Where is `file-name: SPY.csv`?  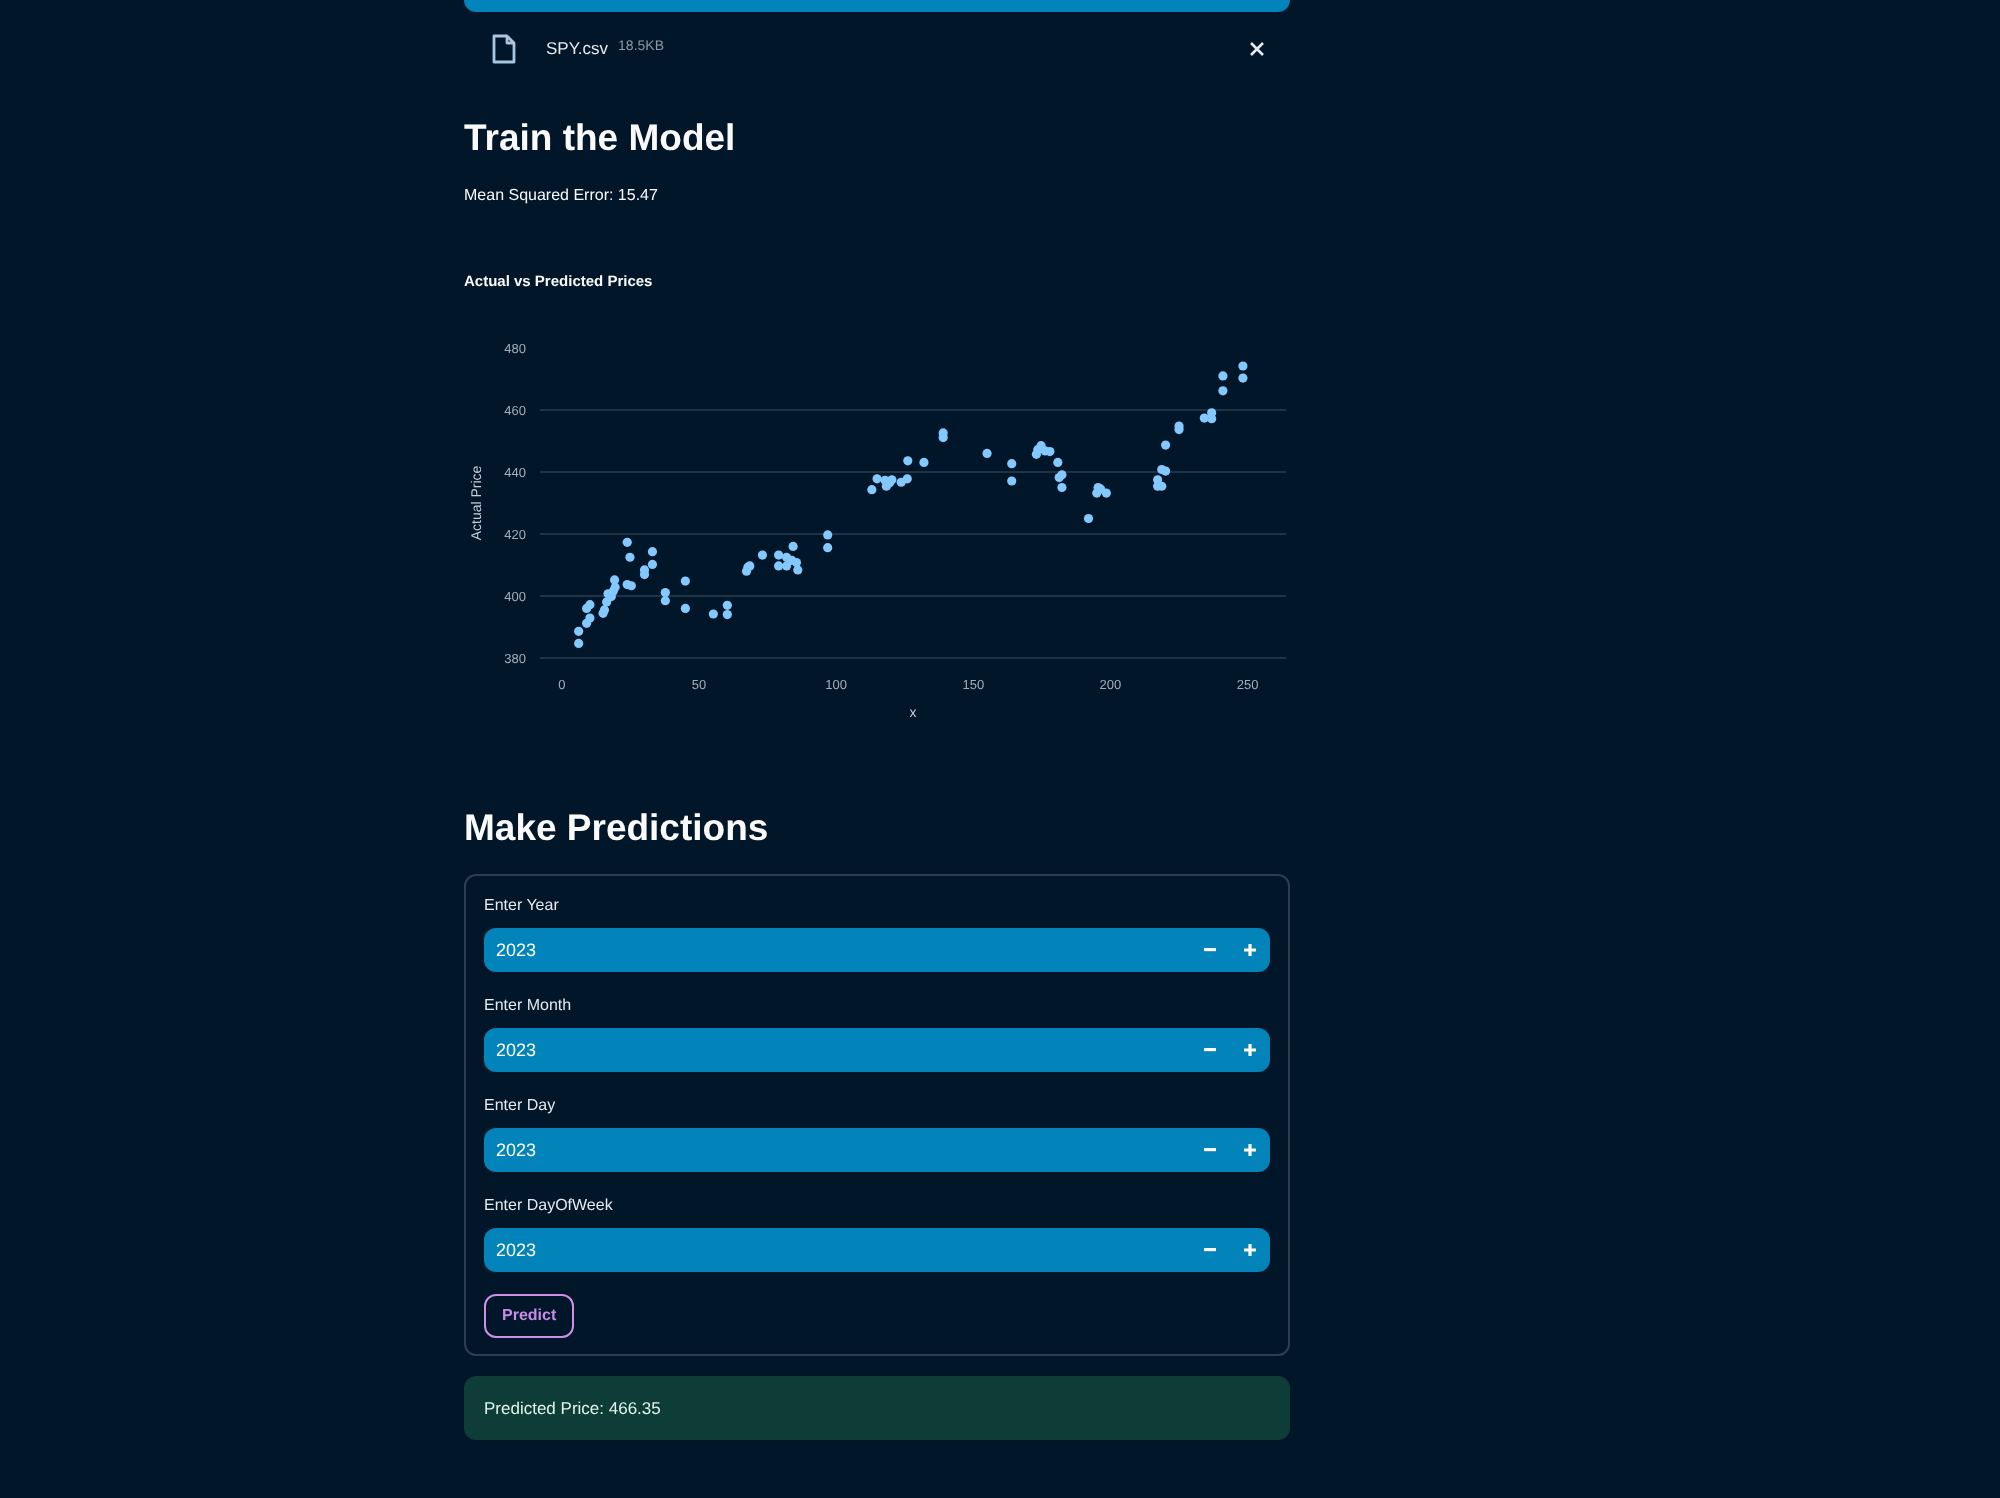
file-name: SPY.csv is located at coordinates (577, 48).